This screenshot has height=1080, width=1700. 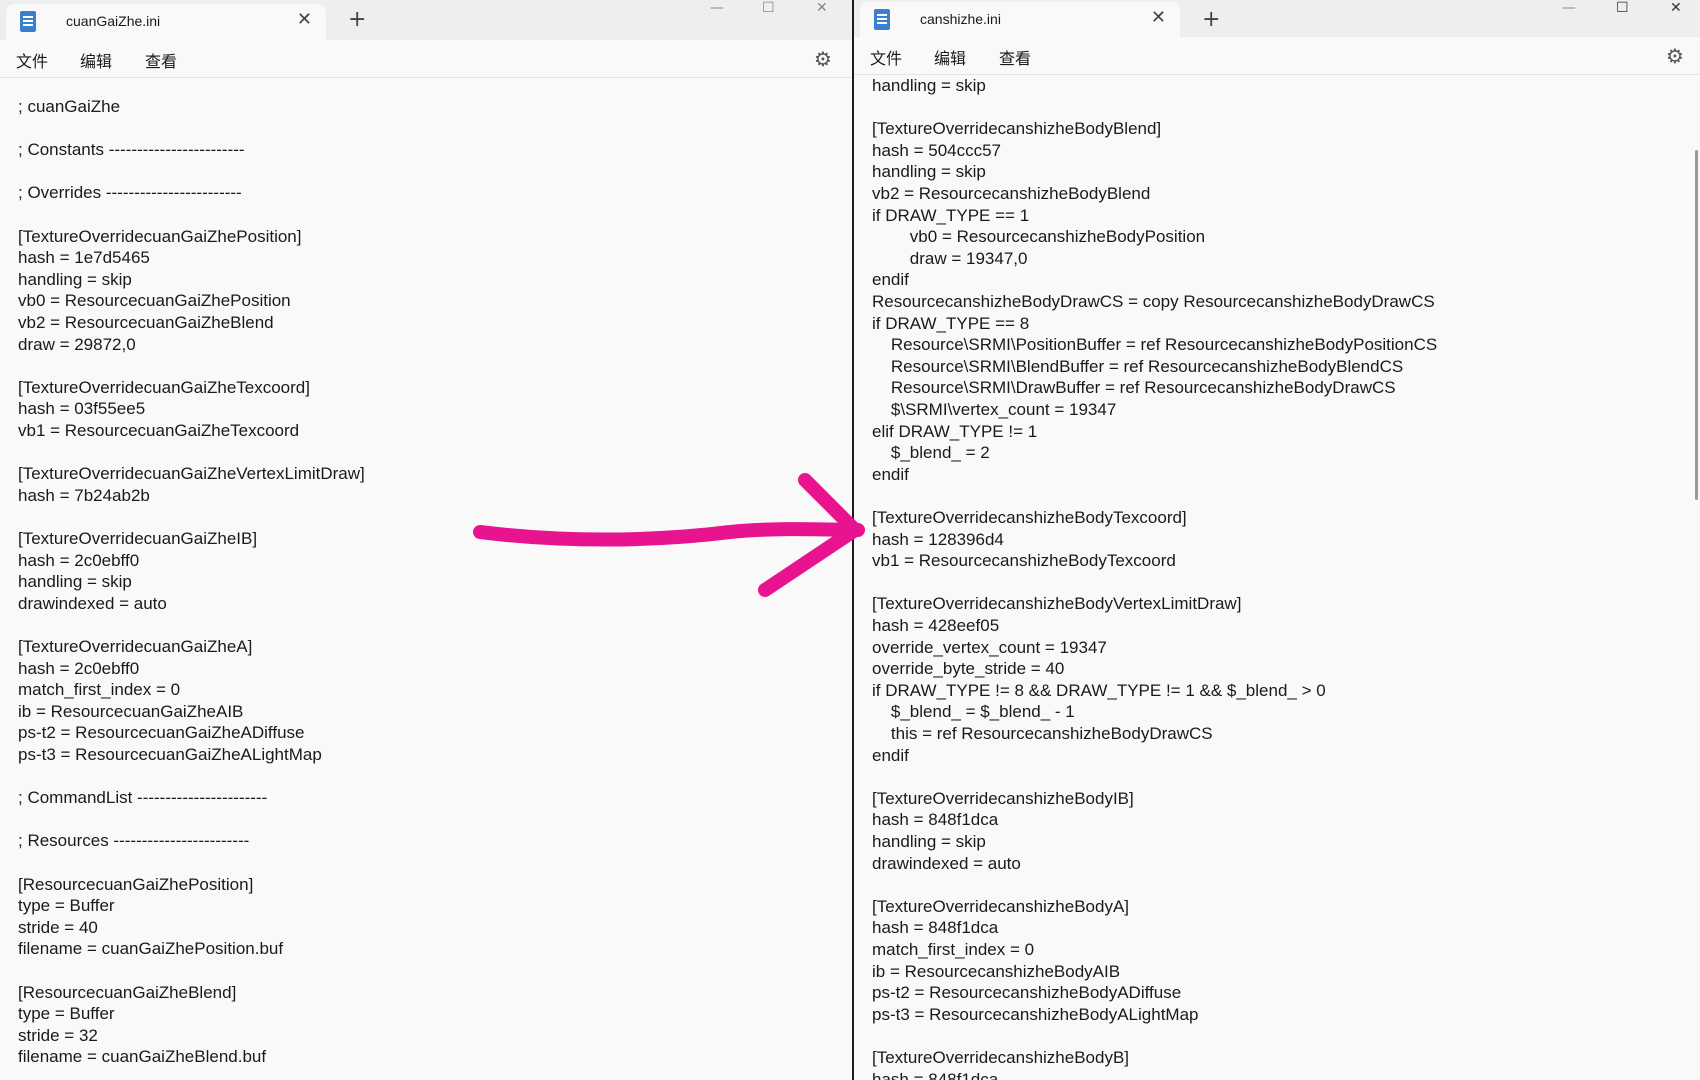 I want to click on text-line: override_byte_stride = 40, so click(x=968, y=669).